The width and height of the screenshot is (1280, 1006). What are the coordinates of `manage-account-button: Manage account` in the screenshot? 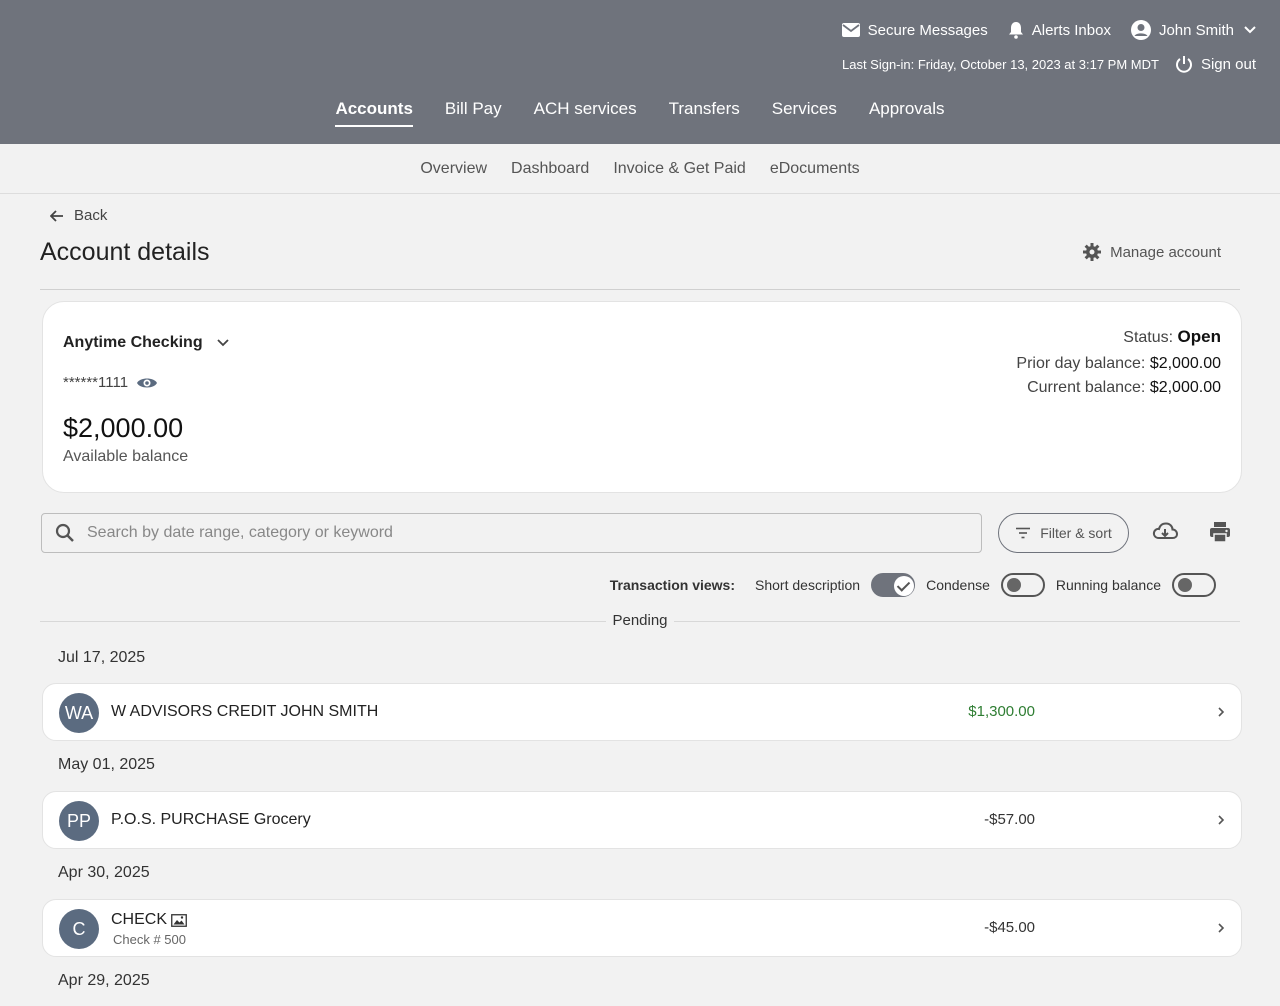 It's located at (1152, 252).